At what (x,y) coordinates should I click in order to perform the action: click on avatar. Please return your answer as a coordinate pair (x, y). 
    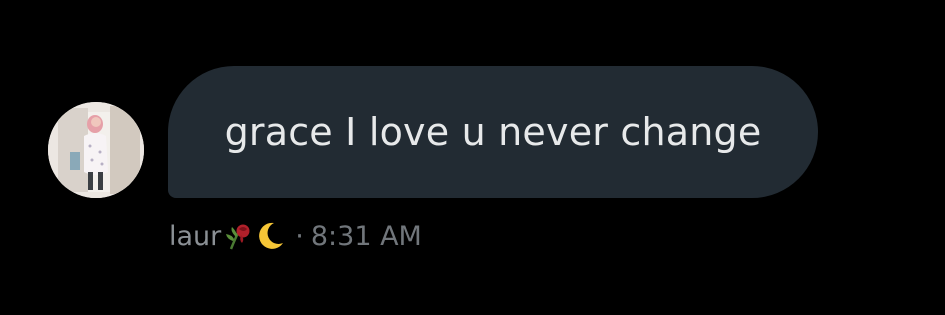
    Looking at the image, I should click on (96, 150).